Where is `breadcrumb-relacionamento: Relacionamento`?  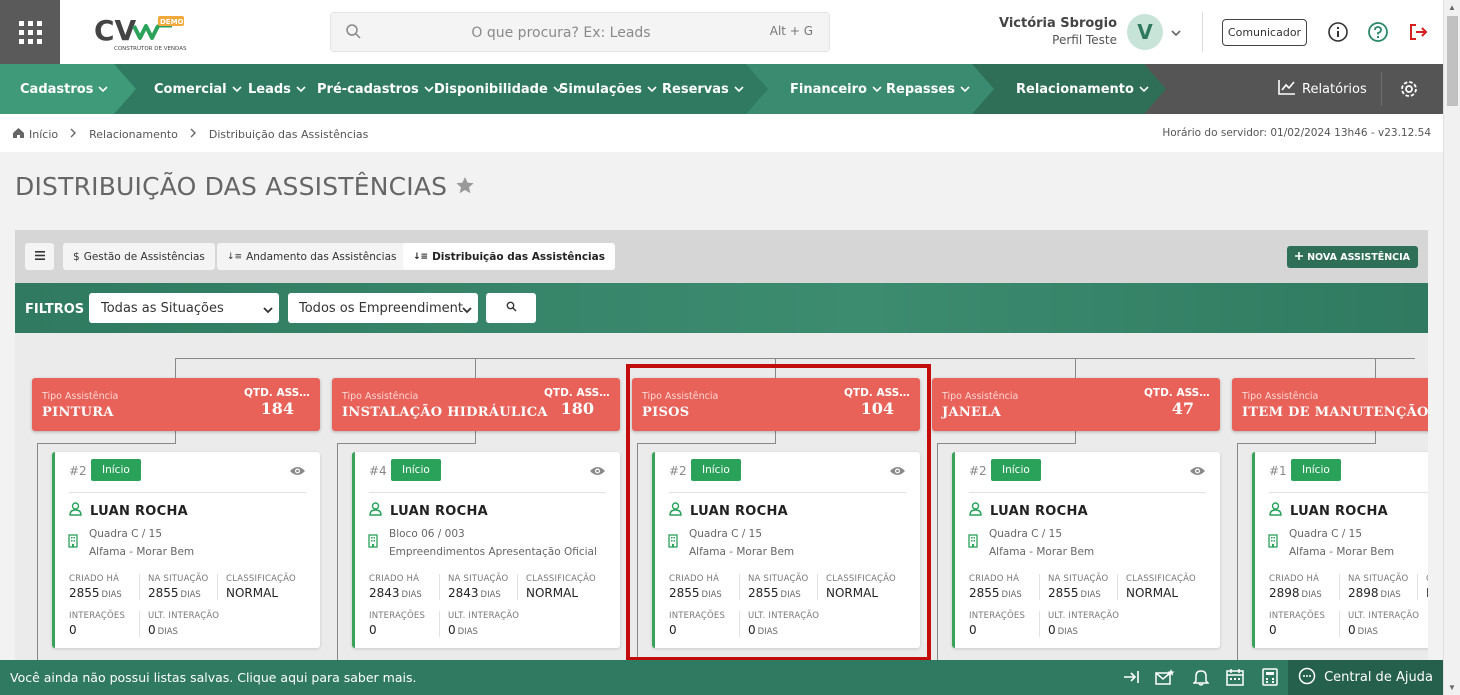 breadcrumb-relacionamento: Relacionamento is located at coordinates (133, 134).